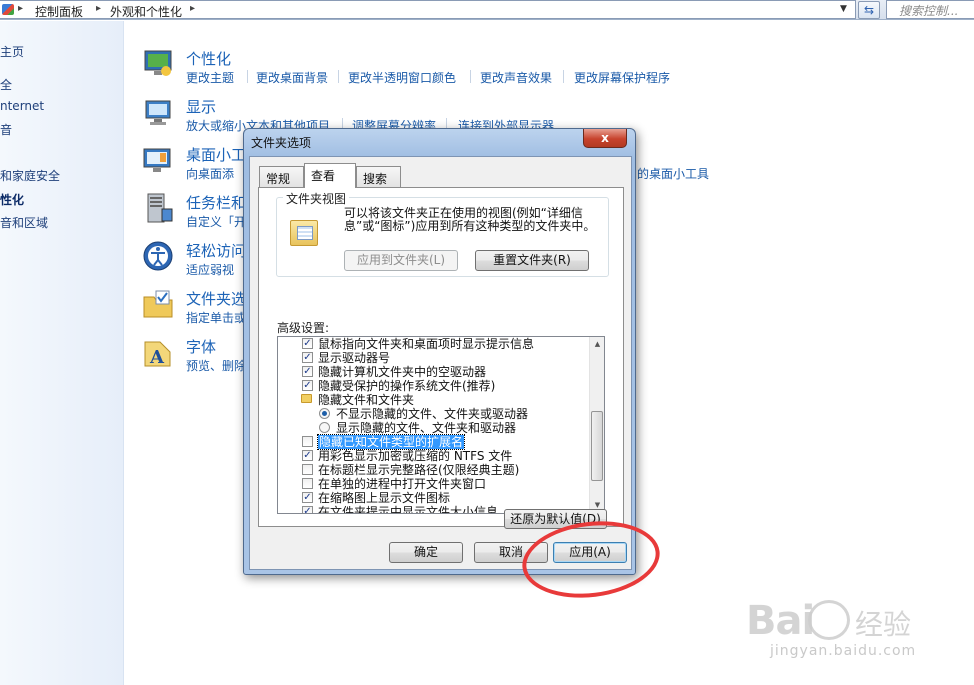 Image resolution: width=974 pixels, height=685 pixels. Describe the element at coordinates (22, 106) in the screenshot. I see `nav-item-network: nternet` at that location.